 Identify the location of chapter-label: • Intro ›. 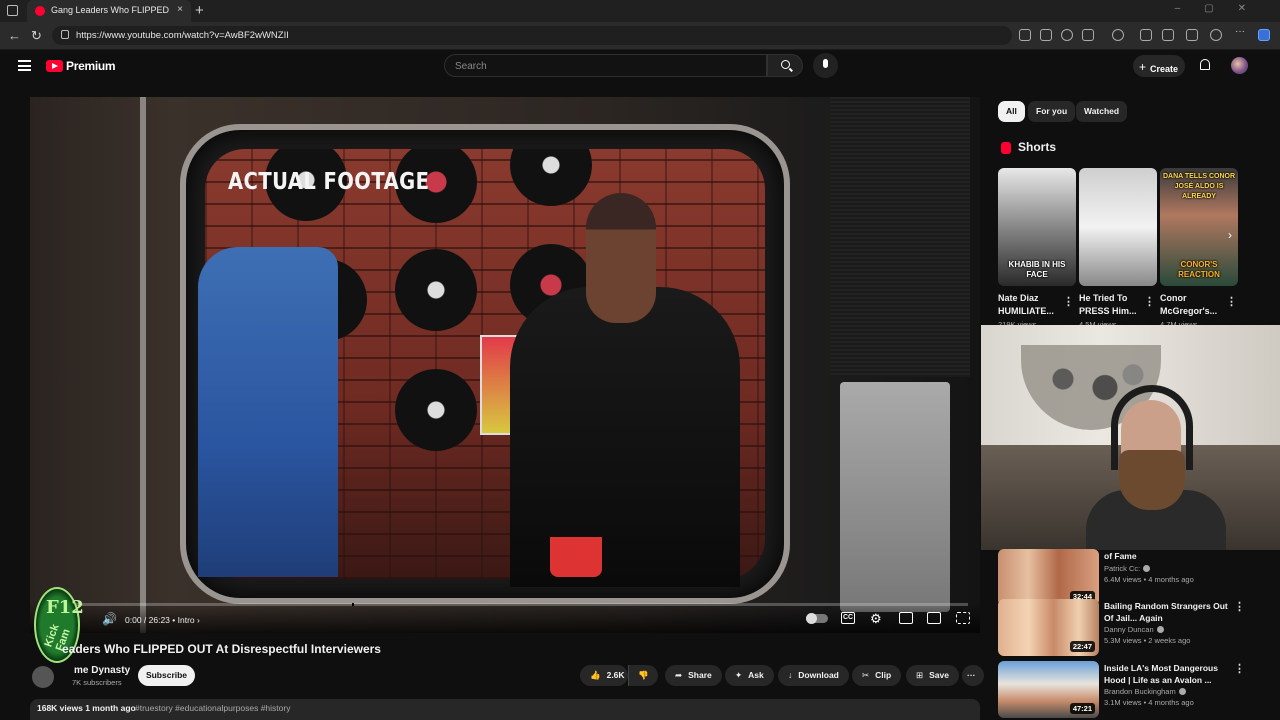
(186, 620).